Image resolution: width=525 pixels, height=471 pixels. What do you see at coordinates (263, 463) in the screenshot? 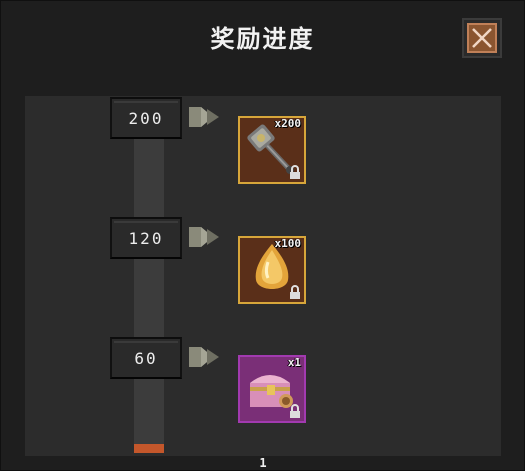
I see `page-indicator: 1` at bounding box center [263, 463].